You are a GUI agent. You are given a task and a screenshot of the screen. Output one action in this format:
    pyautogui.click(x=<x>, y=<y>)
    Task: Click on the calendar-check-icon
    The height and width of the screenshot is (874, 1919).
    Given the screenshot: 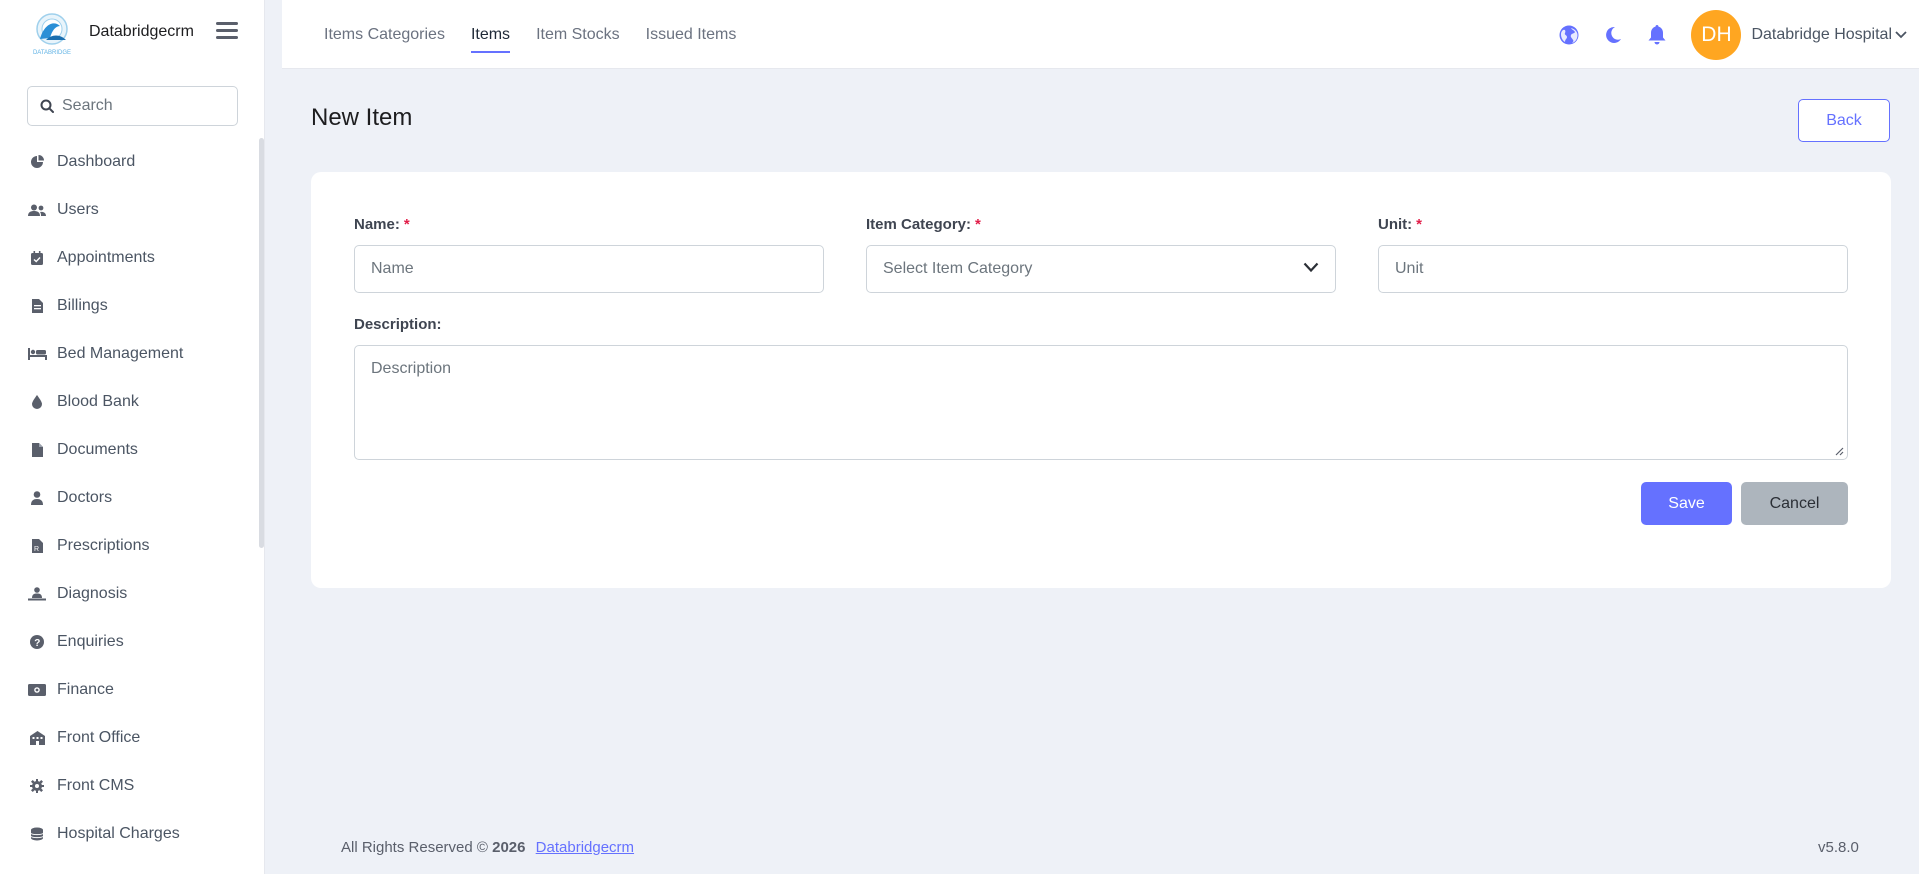 What is the action you would take?
    pyautogui.click(x=37, y=258)
    